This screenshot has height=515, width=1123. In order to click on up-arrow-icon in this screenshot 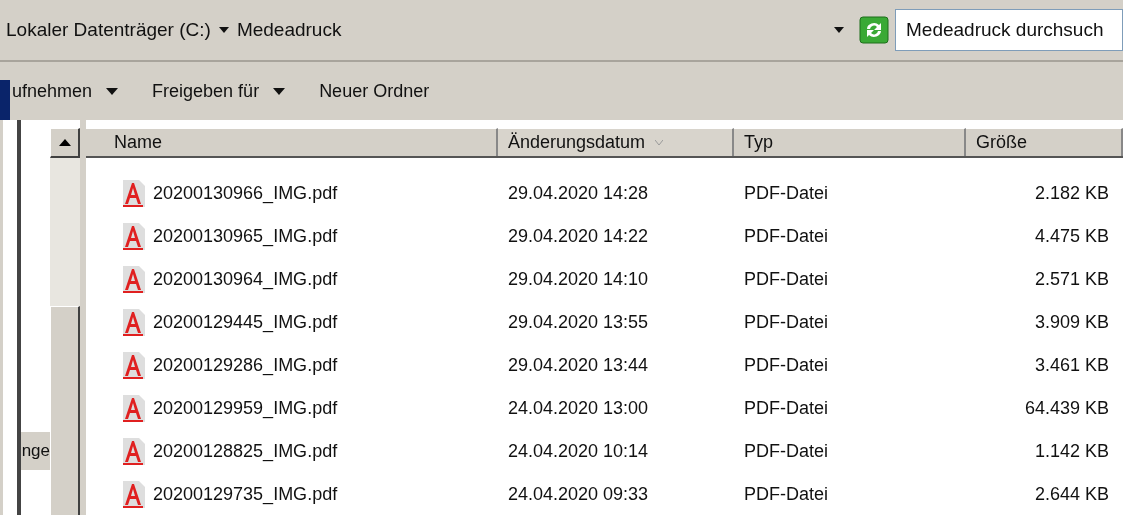, I will do `click(64, 142)`.